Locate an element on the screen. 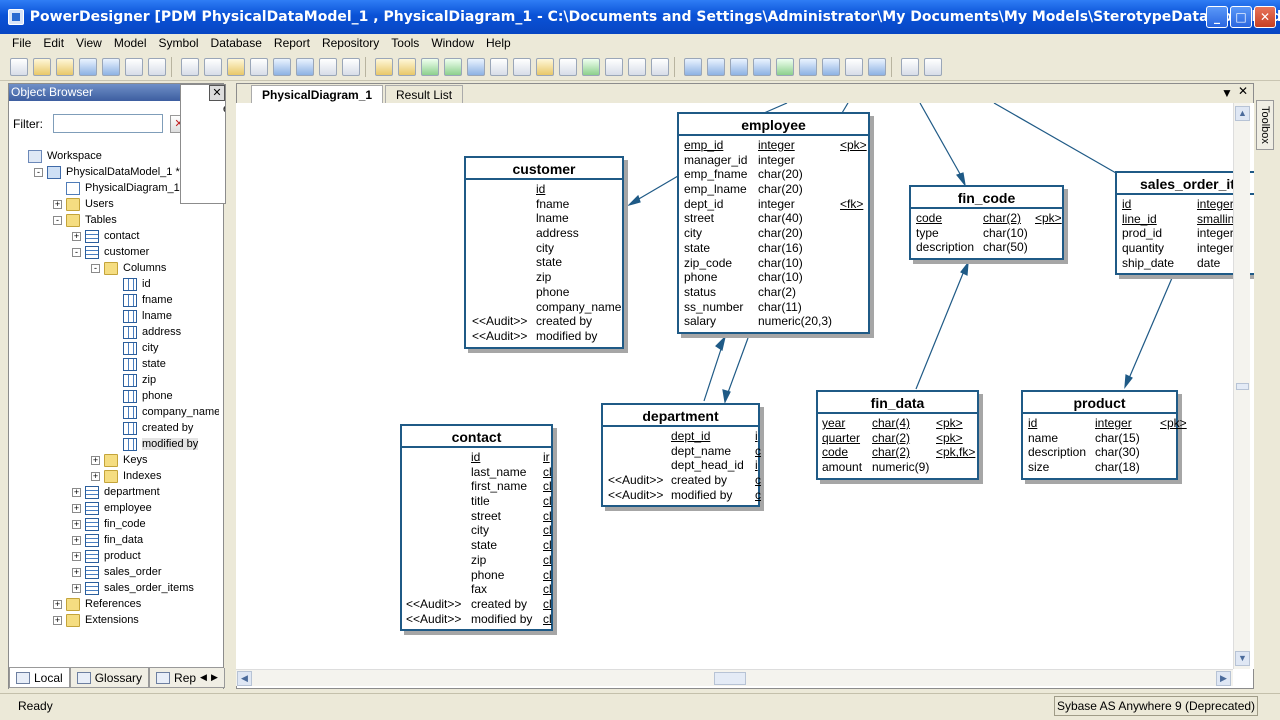 The image size is (1280, 720). entity-column-row: city char(20) is located at coordinates (773, 233).